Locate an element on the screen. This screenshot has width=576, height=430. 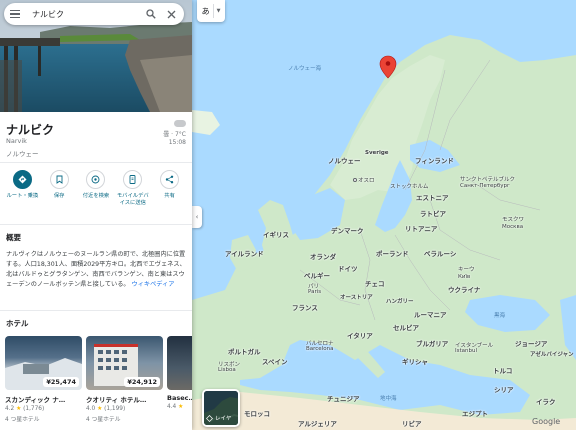
map-label-spain: スペイン is located at coordinates (275, 362).